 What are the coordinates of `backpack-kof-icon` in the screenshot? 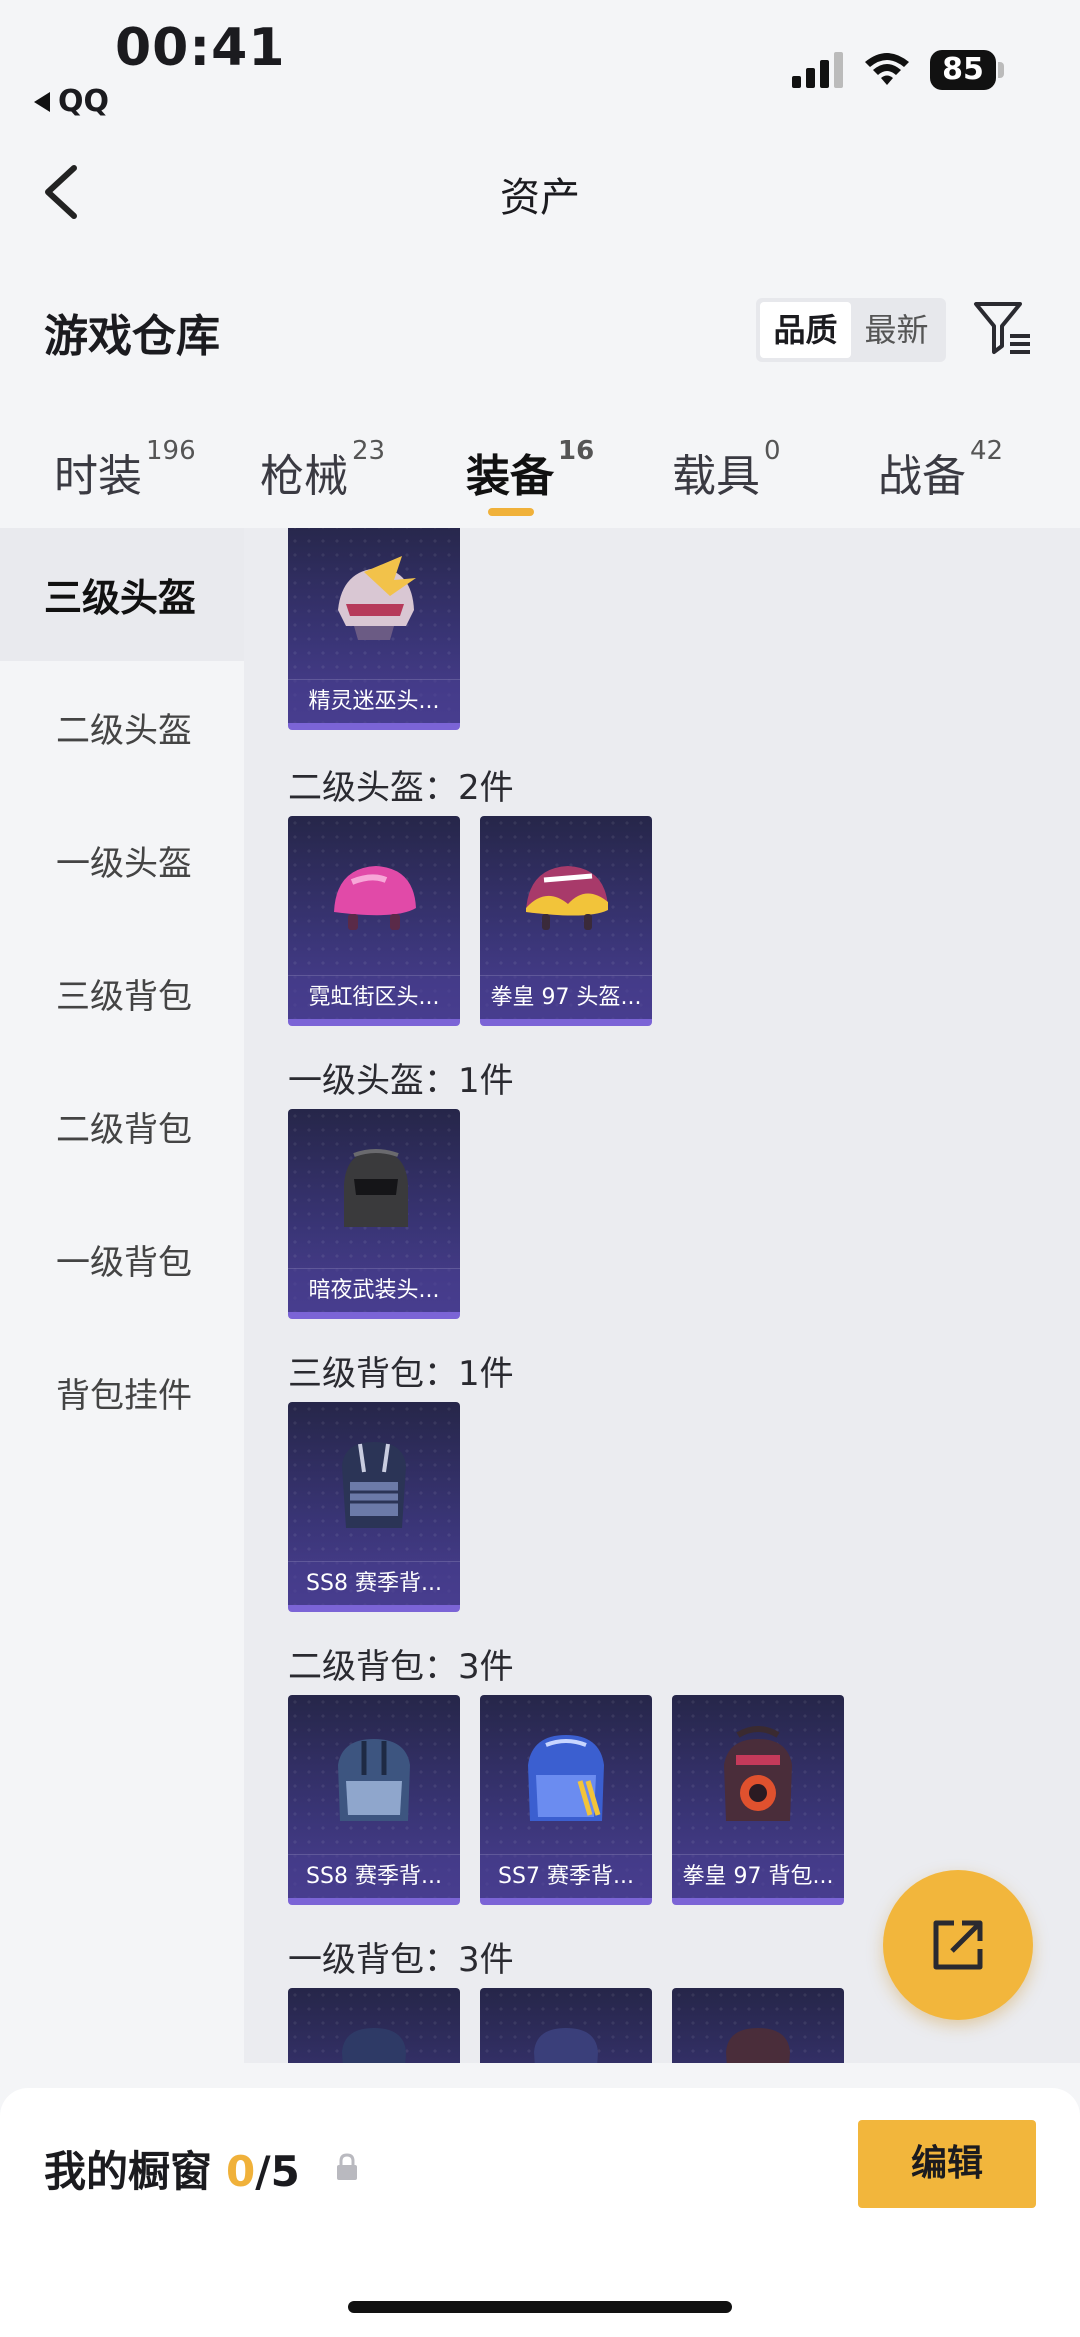 It's located at (758, 1773).